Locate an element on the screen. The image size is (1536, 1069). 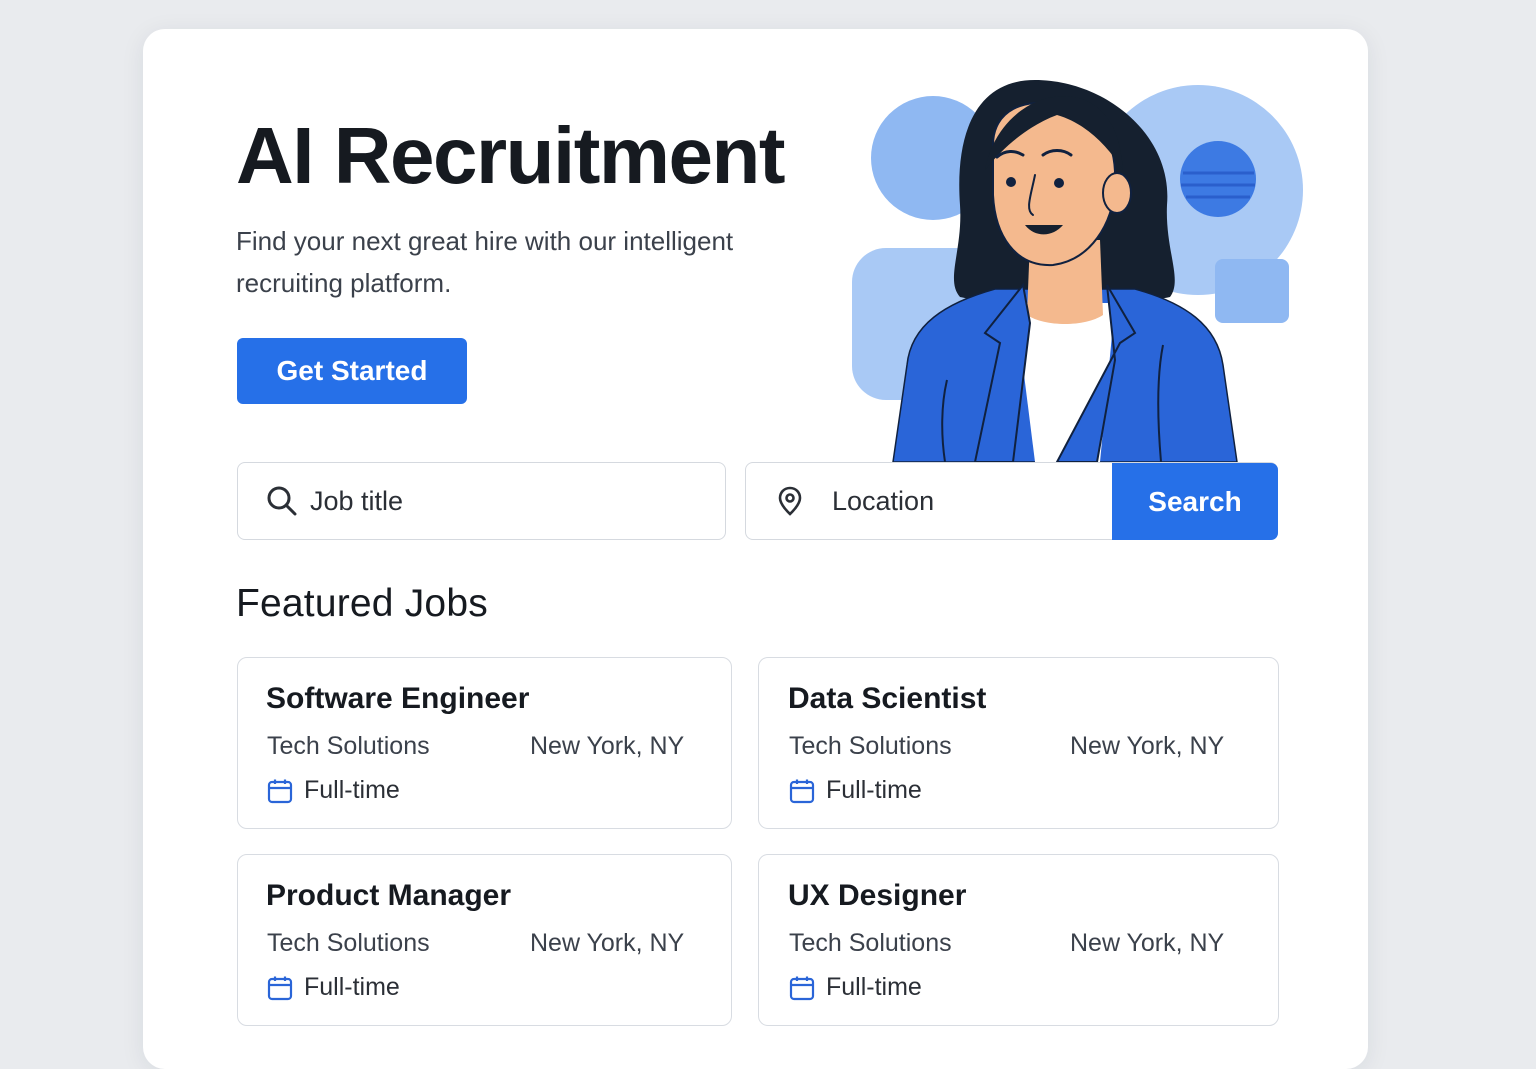
job-title: Data Scientist is located at coordinates (887, 698).